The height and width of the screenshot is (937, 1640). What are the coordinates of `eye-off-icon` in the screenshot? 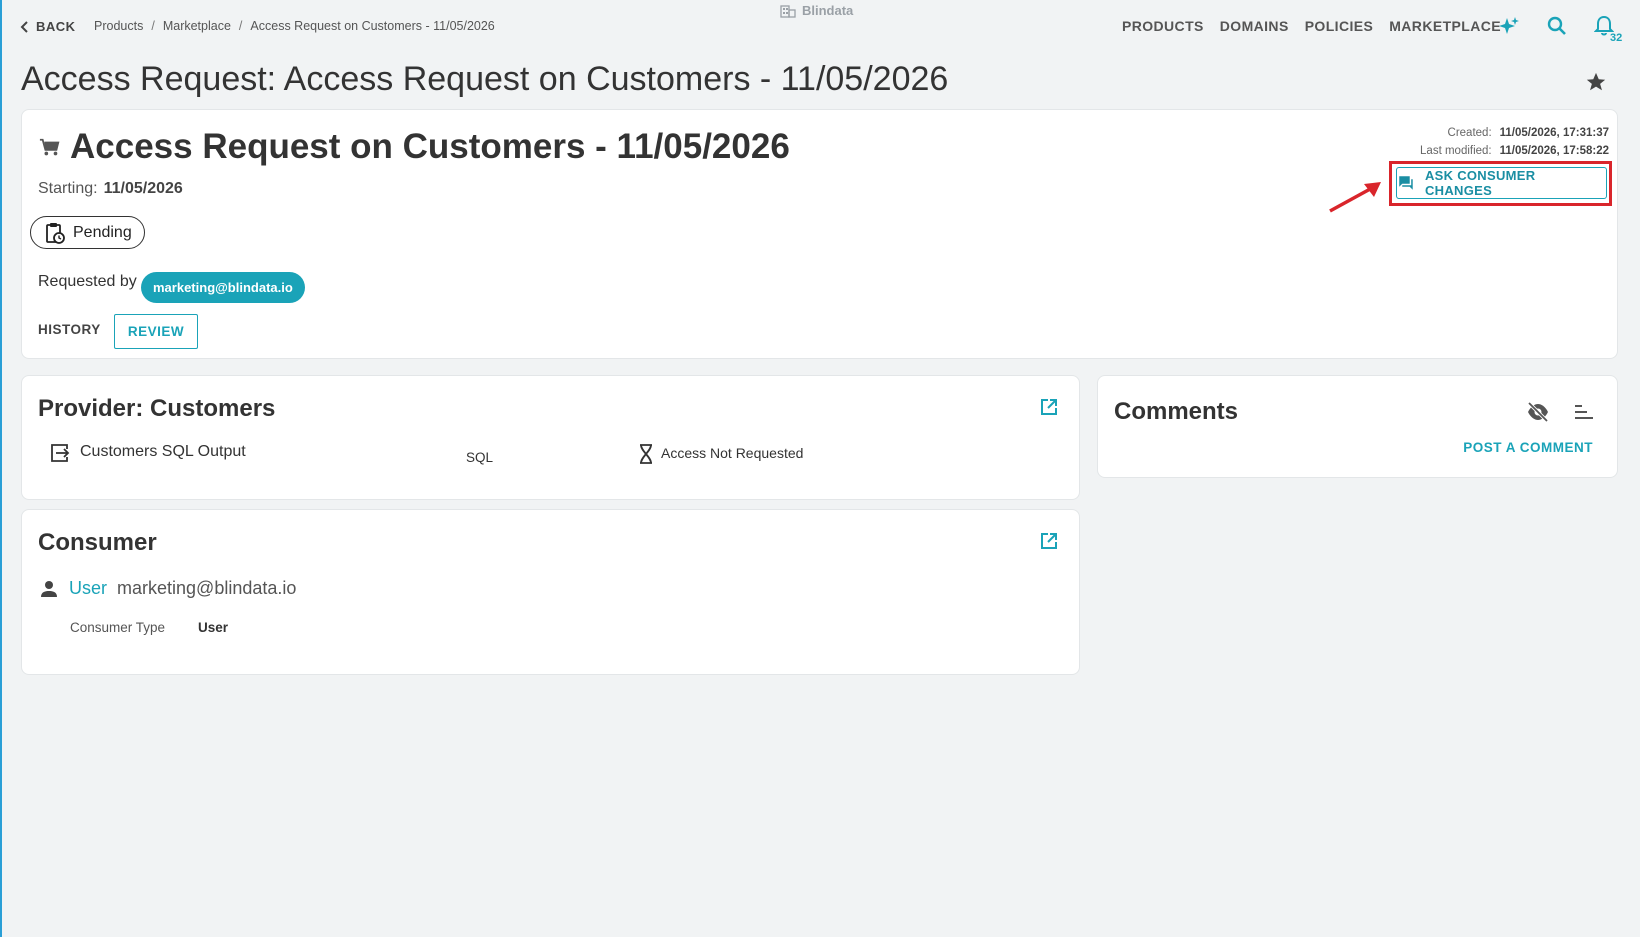 It's located at (1538, 412).